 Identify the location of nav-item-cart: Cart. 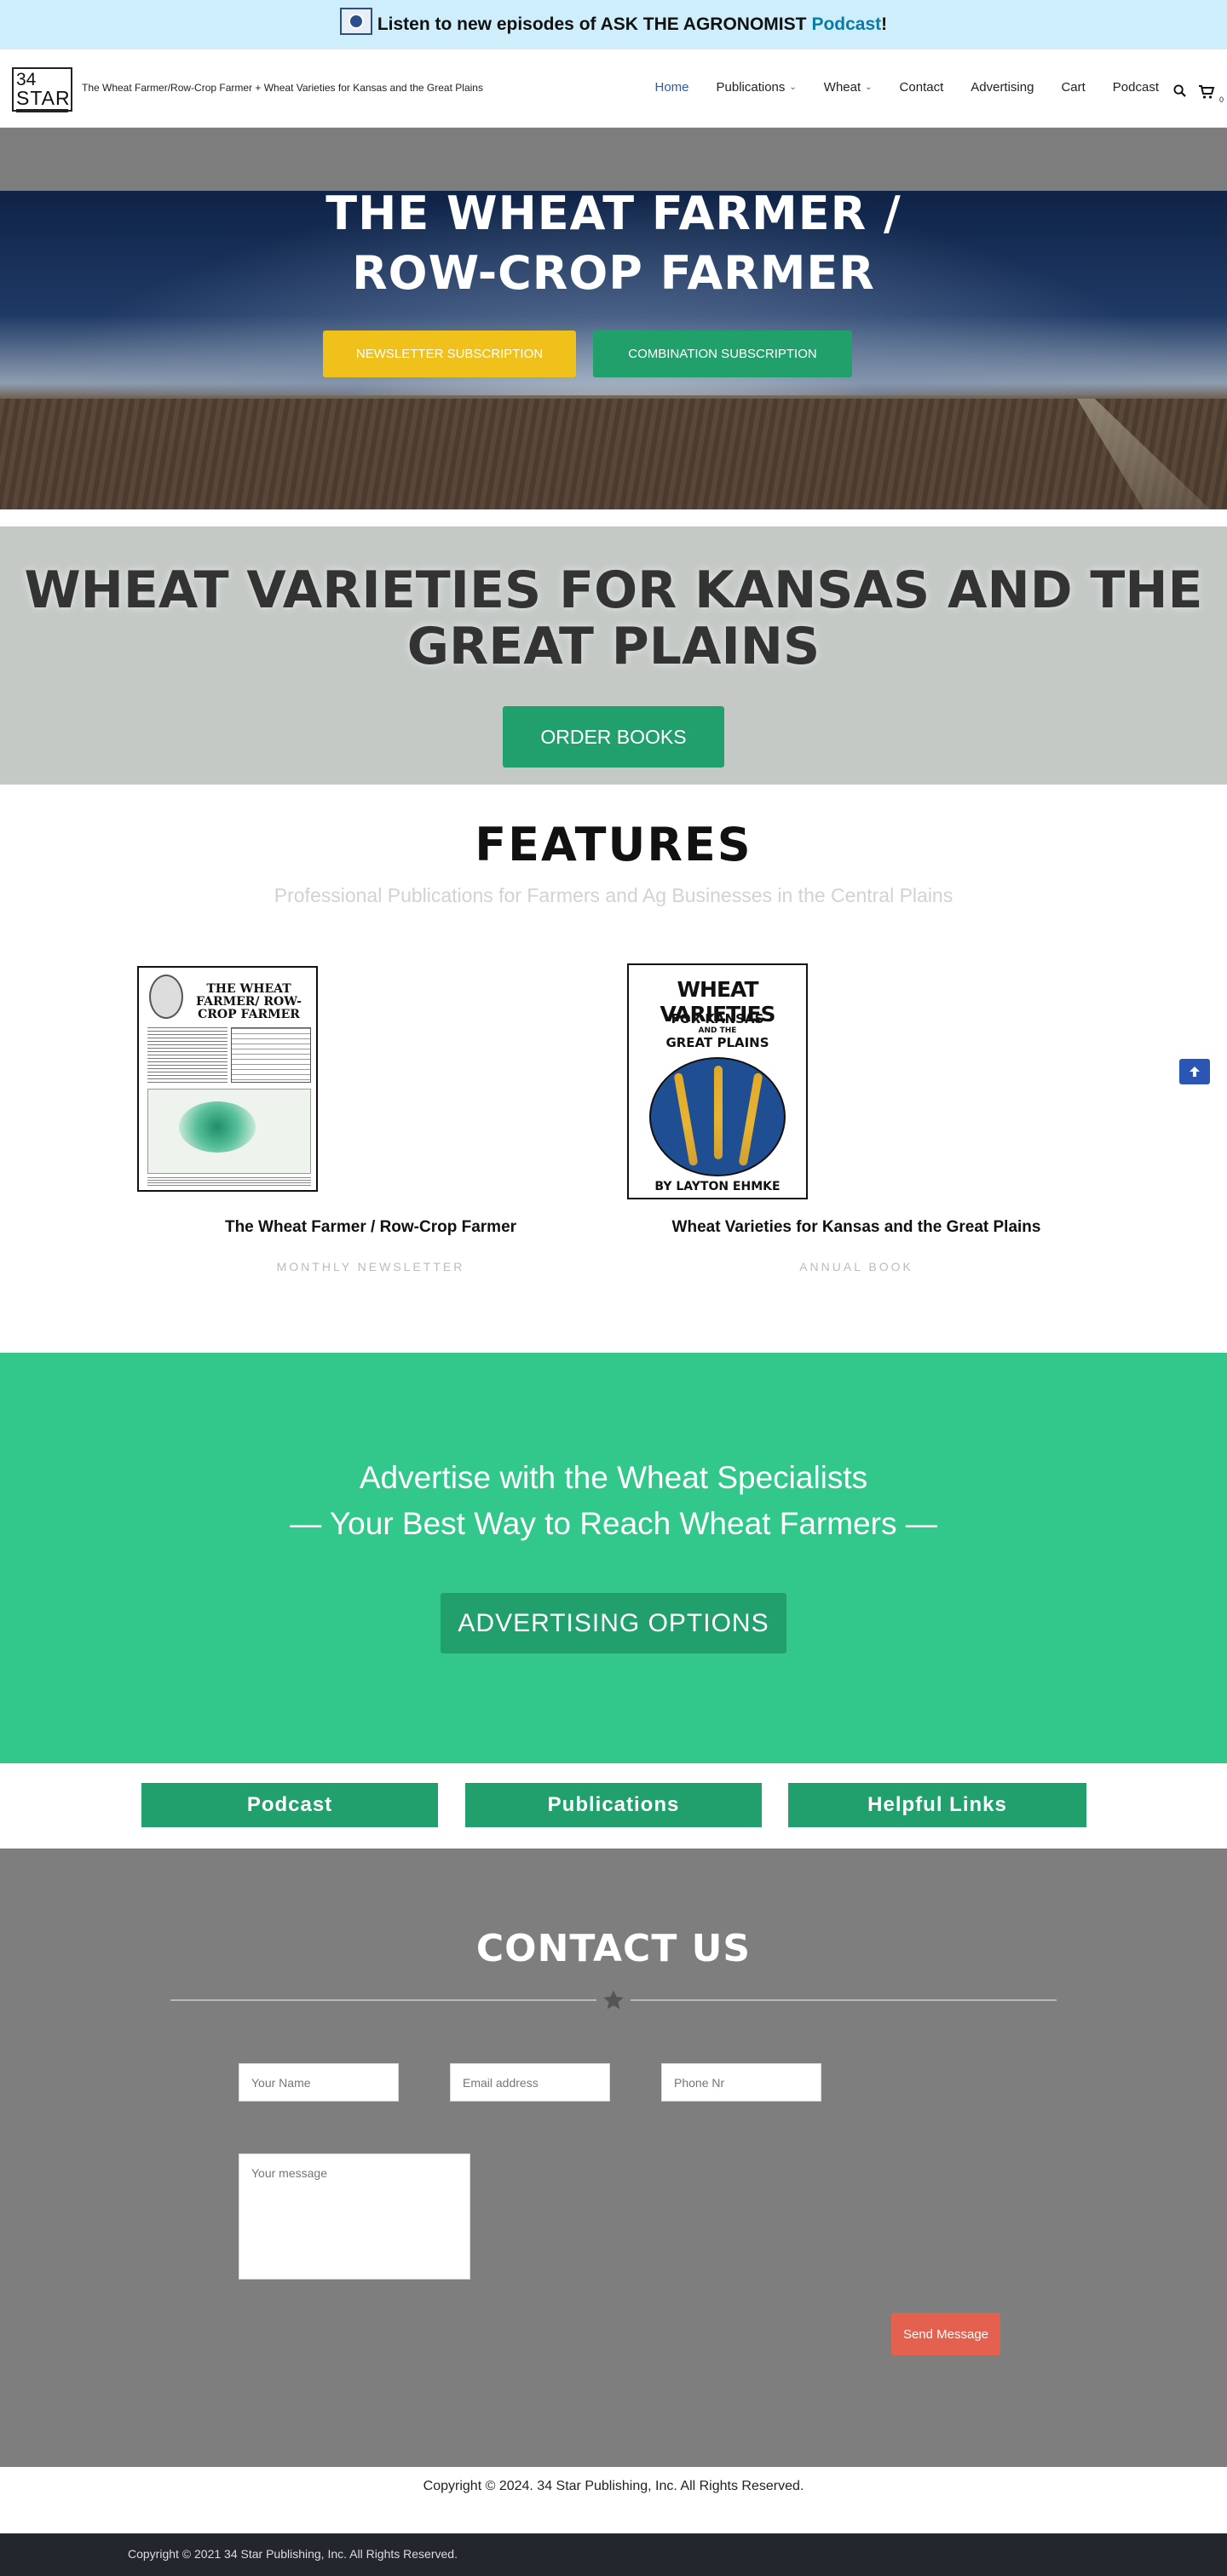
(1073, 88).